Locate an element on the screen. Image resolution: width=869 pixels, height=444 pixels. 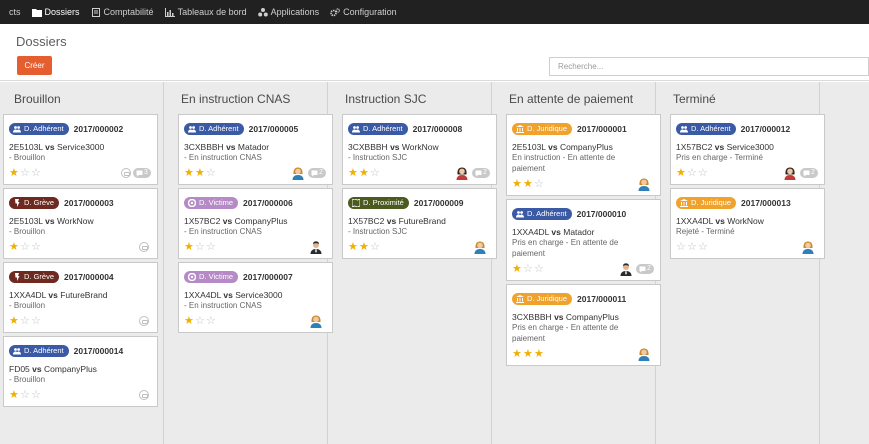
category-tag: D. Grève is located at coordinates (34, 276).